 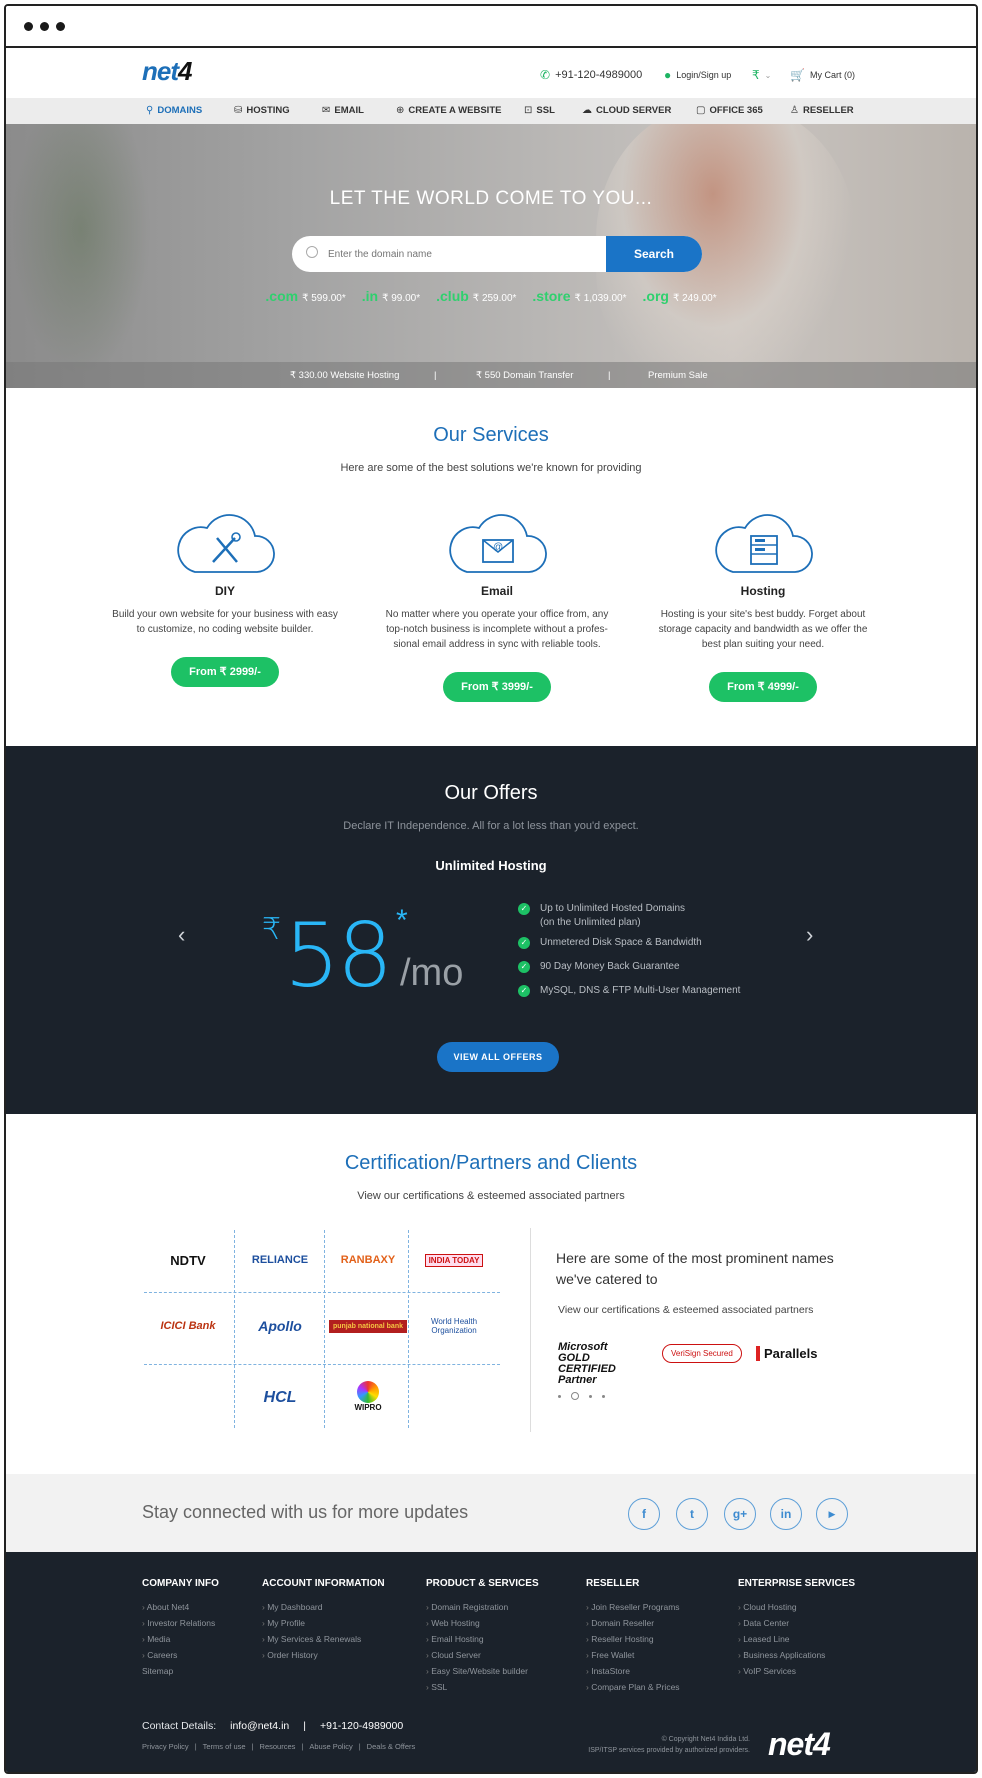 I want to click on email-price-button: From ₹ 3999/-, so click(x=497, y=687).